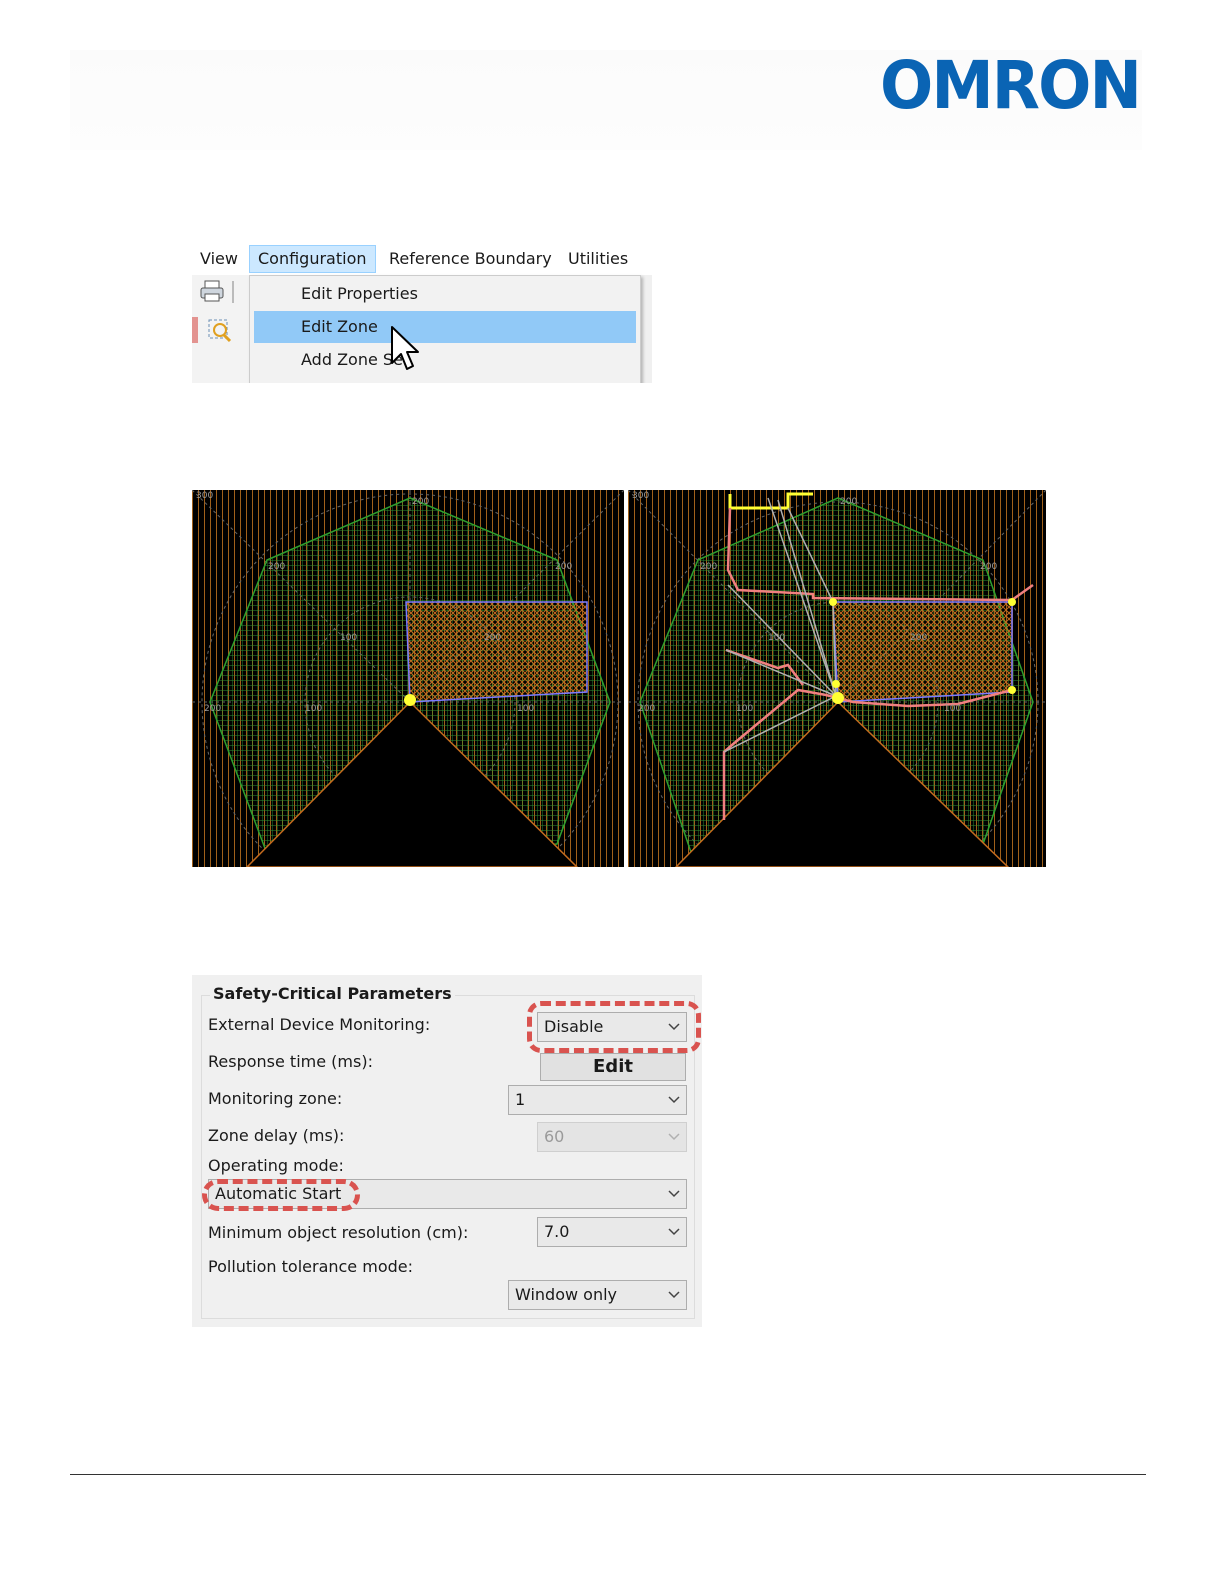  Describe the element at coordinates (613, 1067) in the screenshot. I see `response-time-edit-button: Edit` at that location.